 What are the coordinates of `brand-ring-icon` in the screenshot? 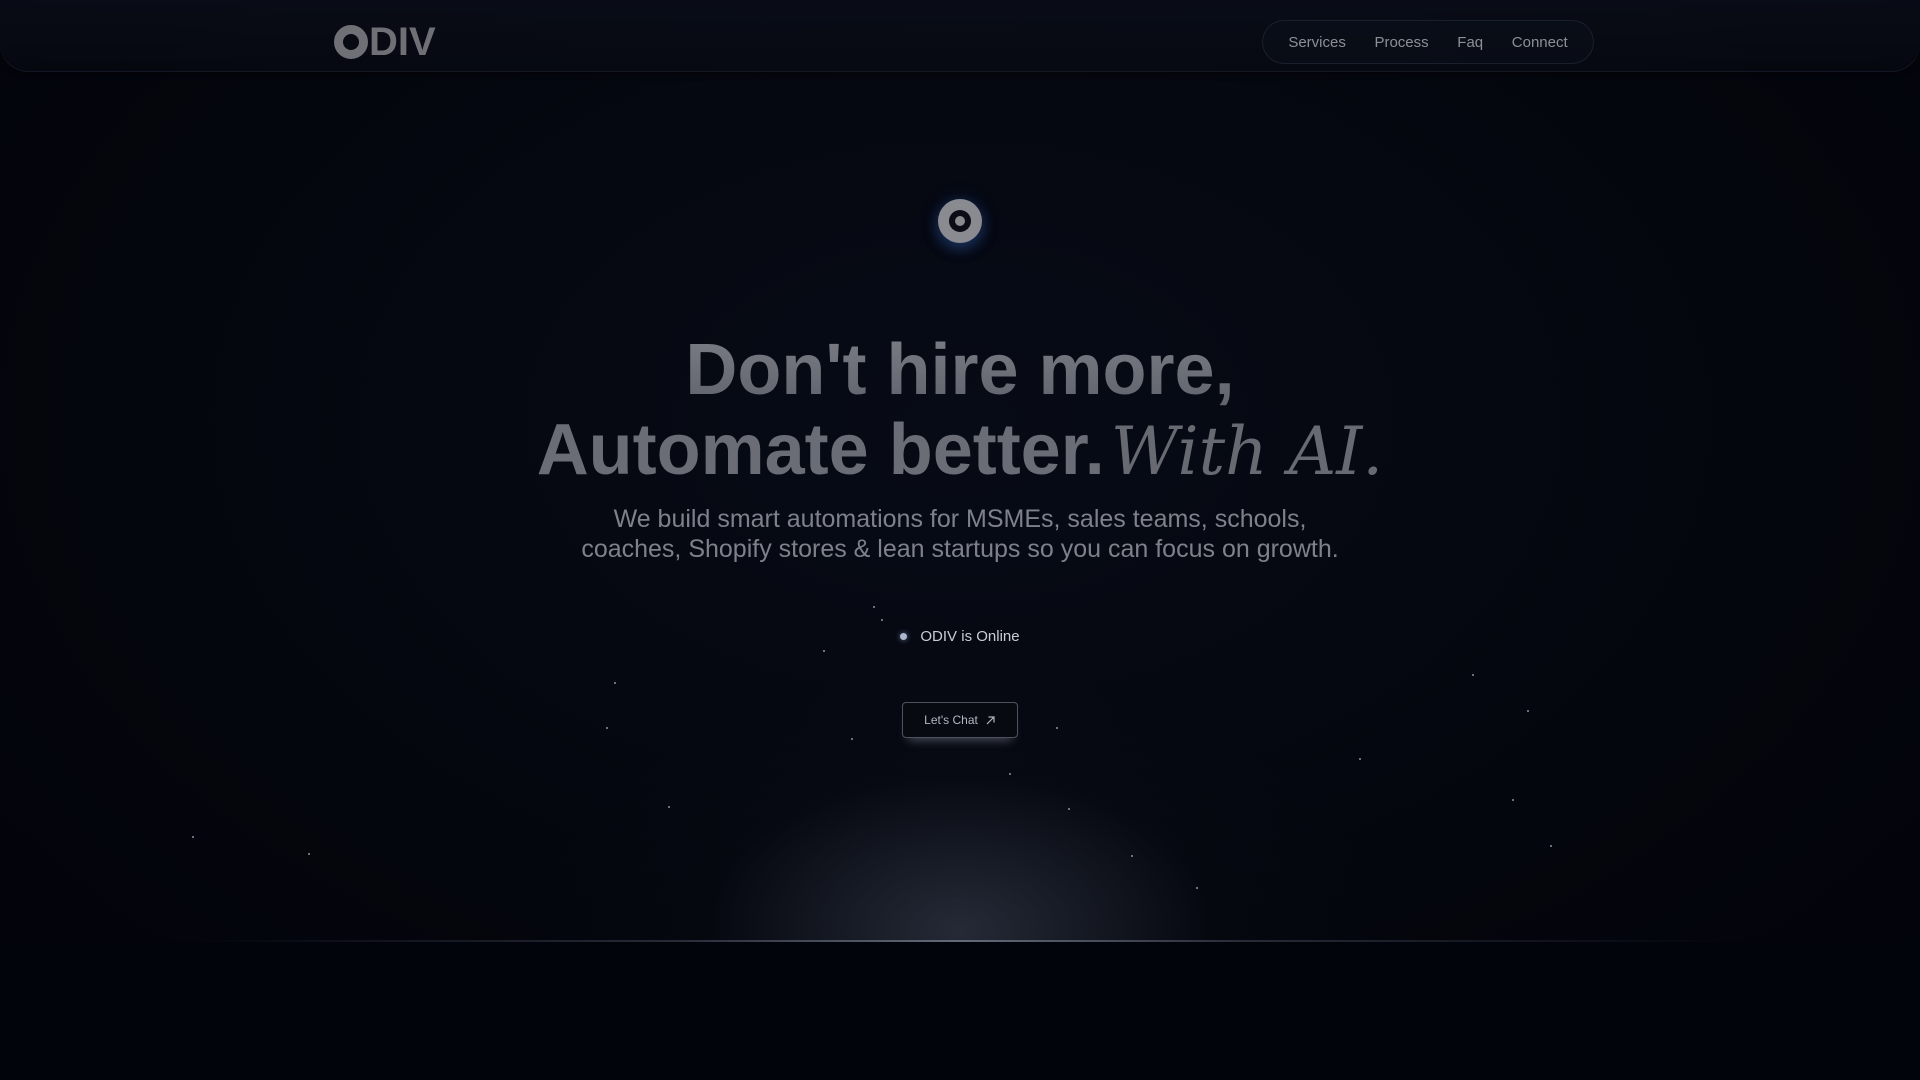 It's located at (960, 221).